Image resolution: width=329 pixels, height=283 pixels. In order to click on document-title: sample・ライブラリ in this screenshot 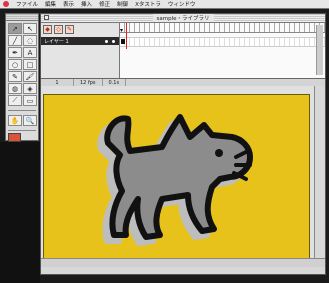, I will do `click(183, 18)`.